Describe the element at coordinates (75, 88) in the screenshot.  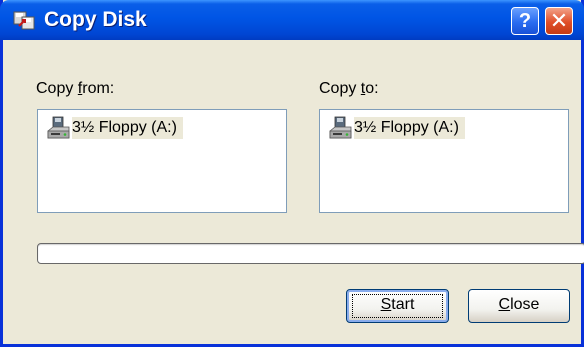
I see `copy-from-label: Copy from:` at that location.